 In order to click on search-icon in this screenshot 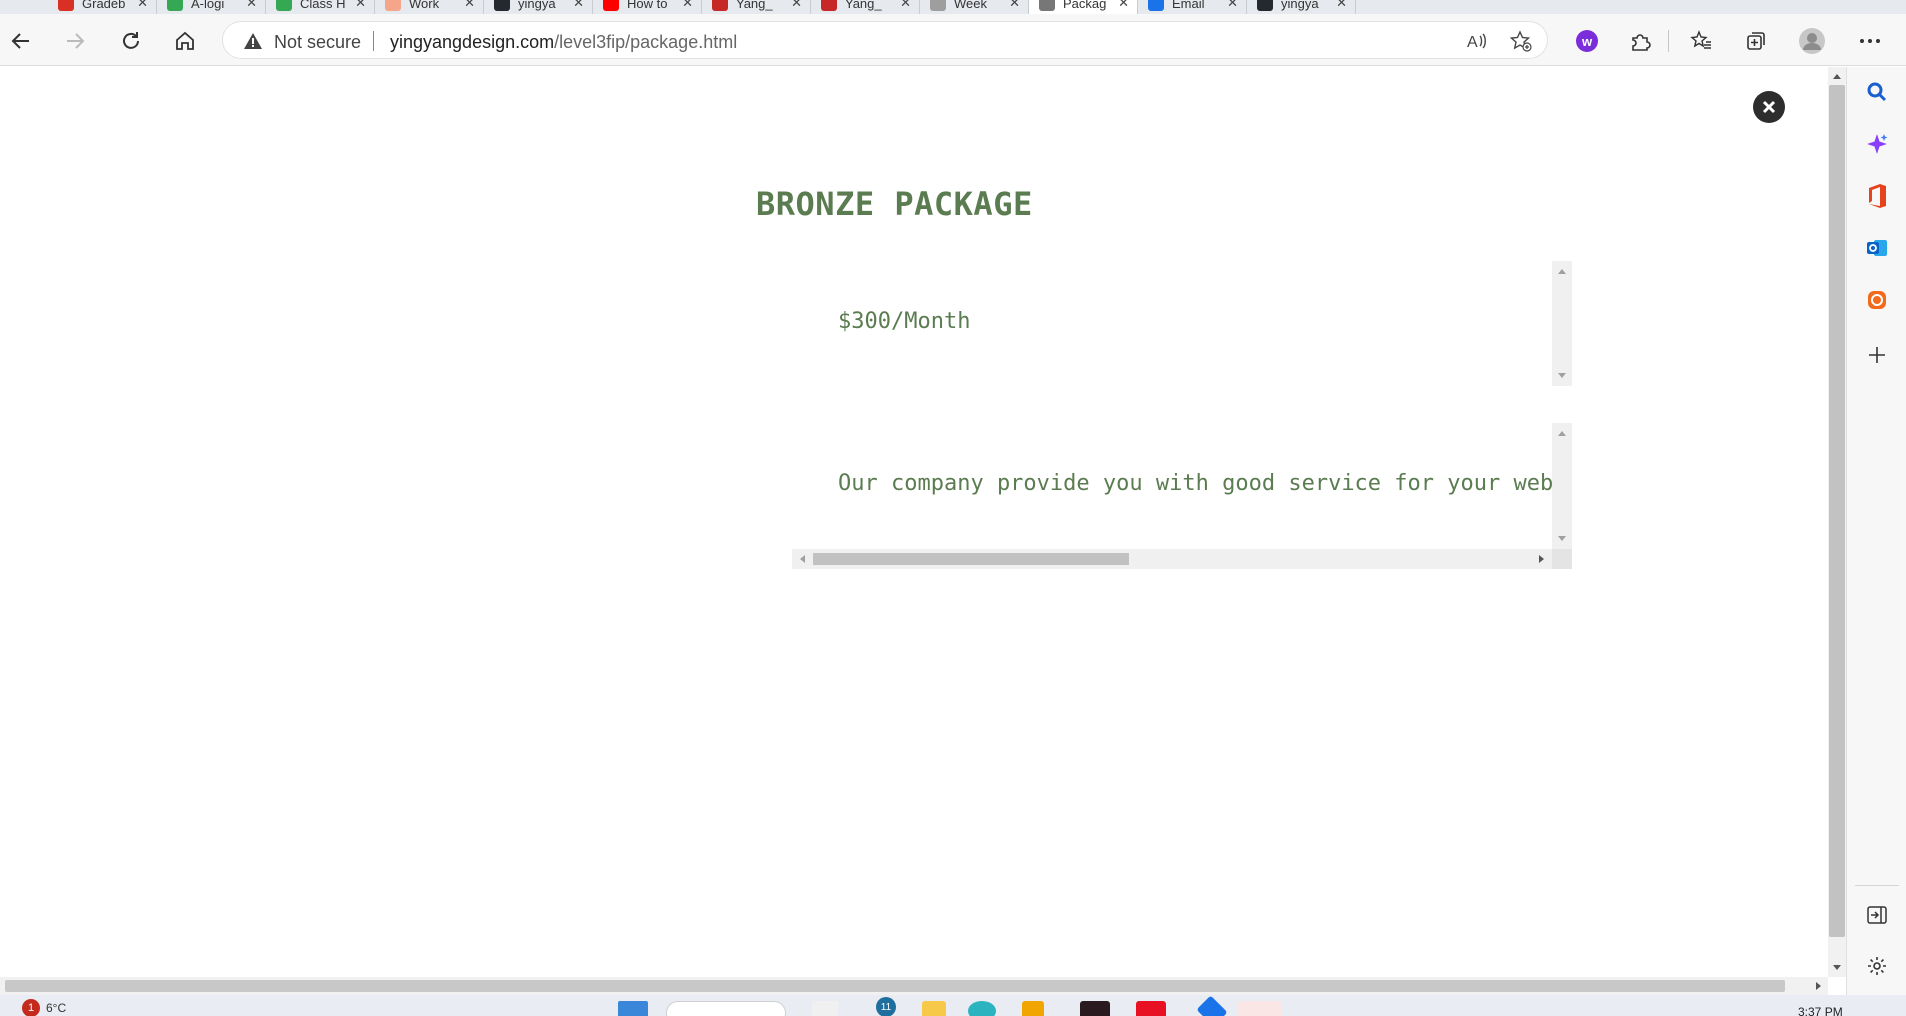, I will do `click(1877, 92)`.